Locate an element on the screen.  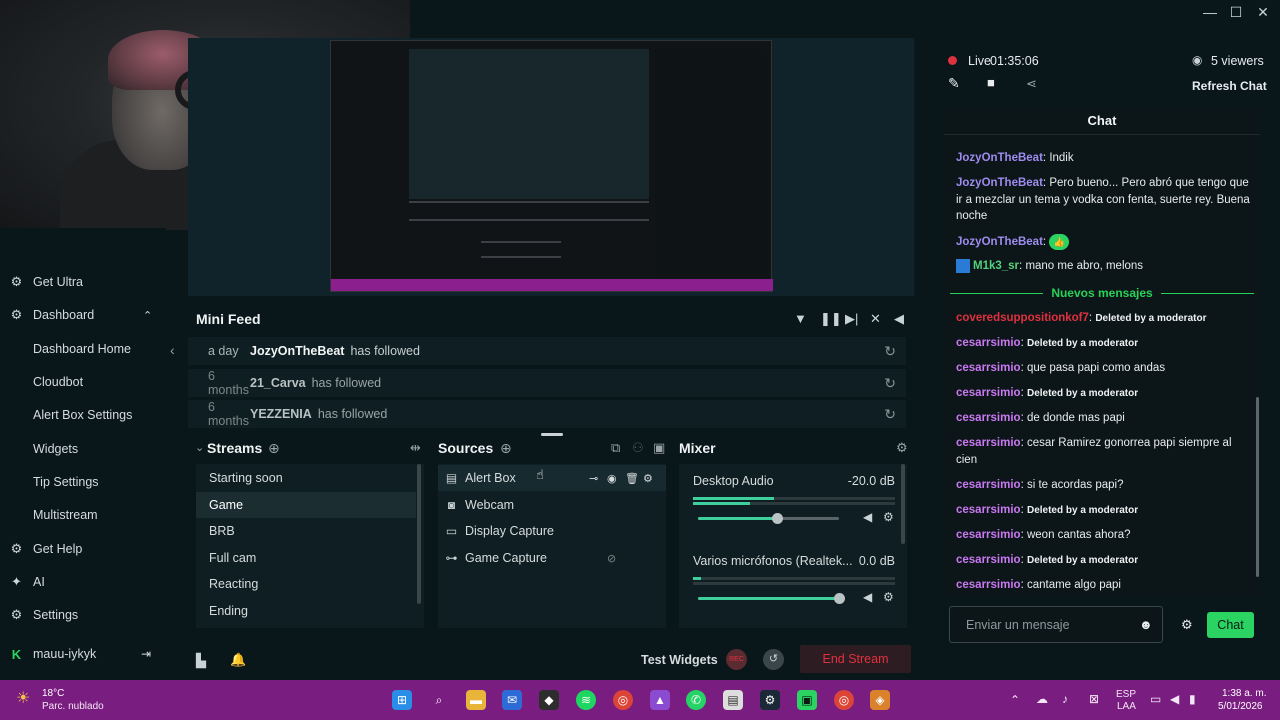
clock-date: 5/01/2026 is located at coordinates (1240, 707).